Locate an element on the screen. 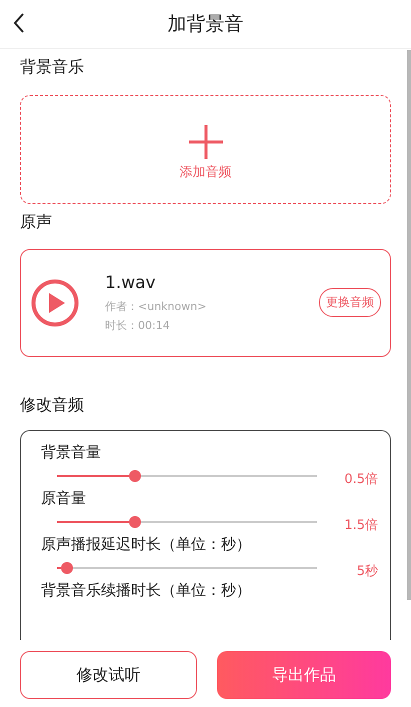 The width and height of the screenshot is (411, 707). add-audio-button: 添加音频 is located at coordinates (205, 149).